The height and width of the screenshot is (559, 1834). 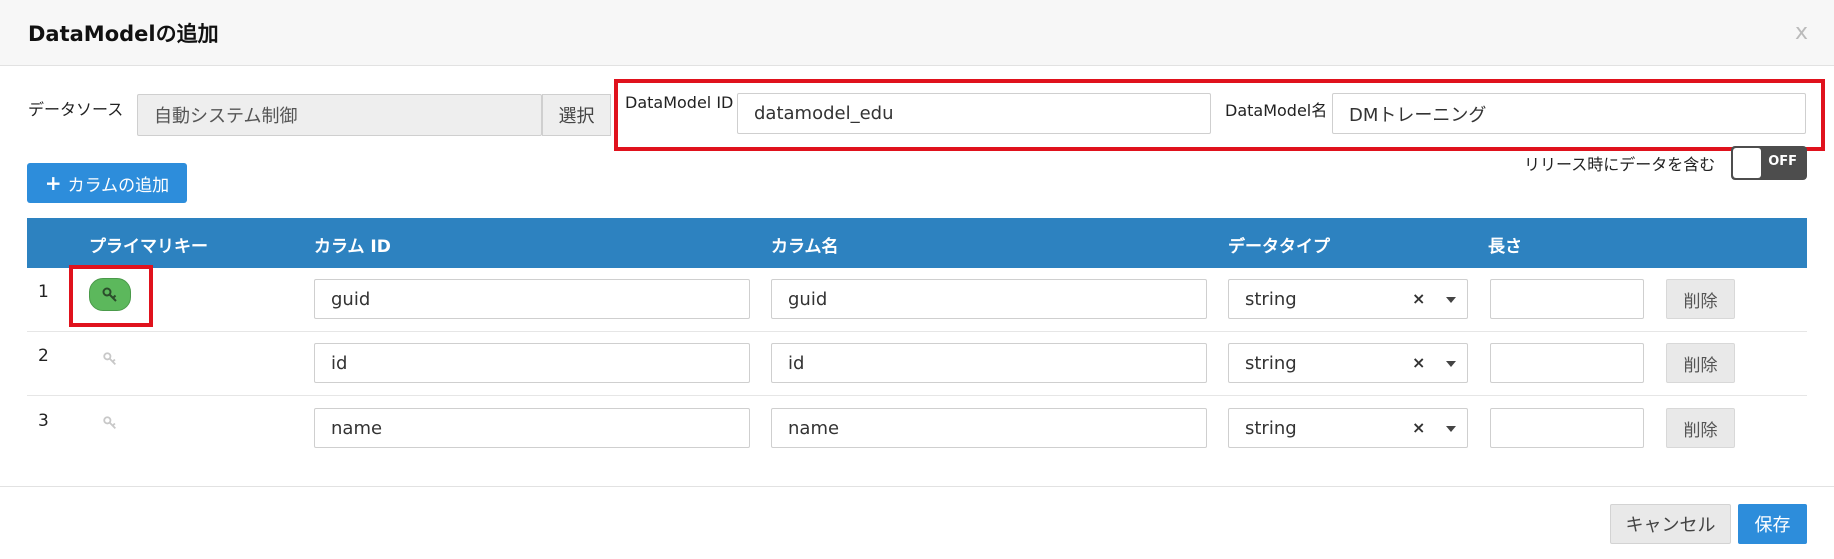 I want to click on close-button: x, so click(x=1801, y=32).